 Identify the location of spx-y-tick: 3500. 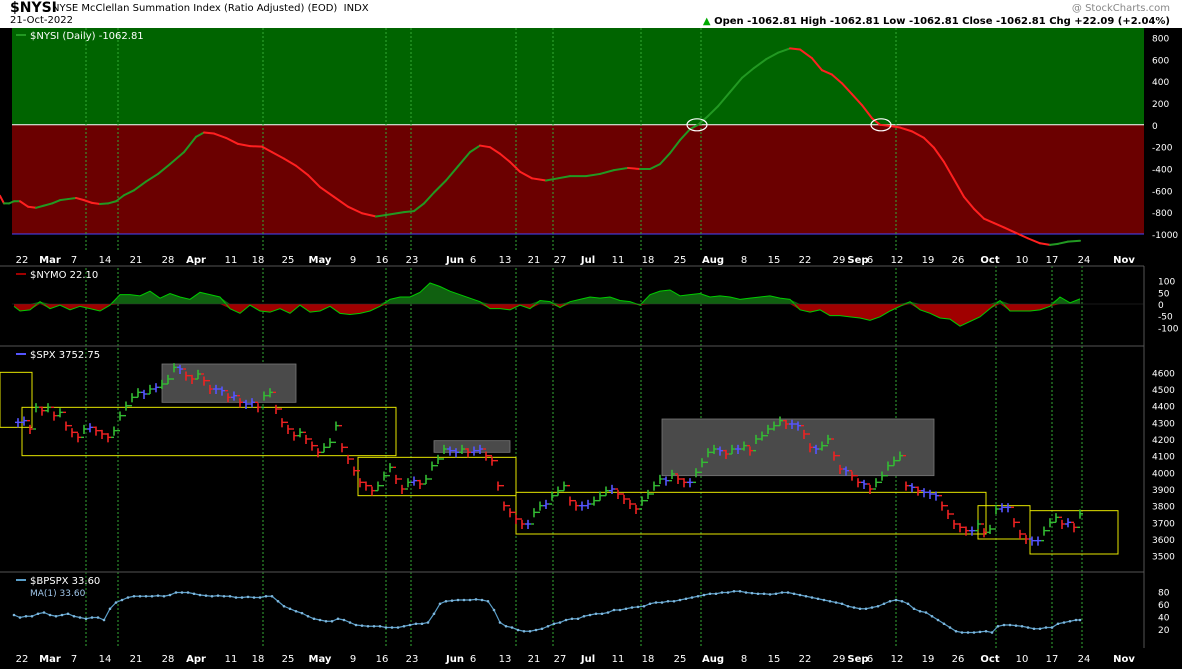
(1163, 558).